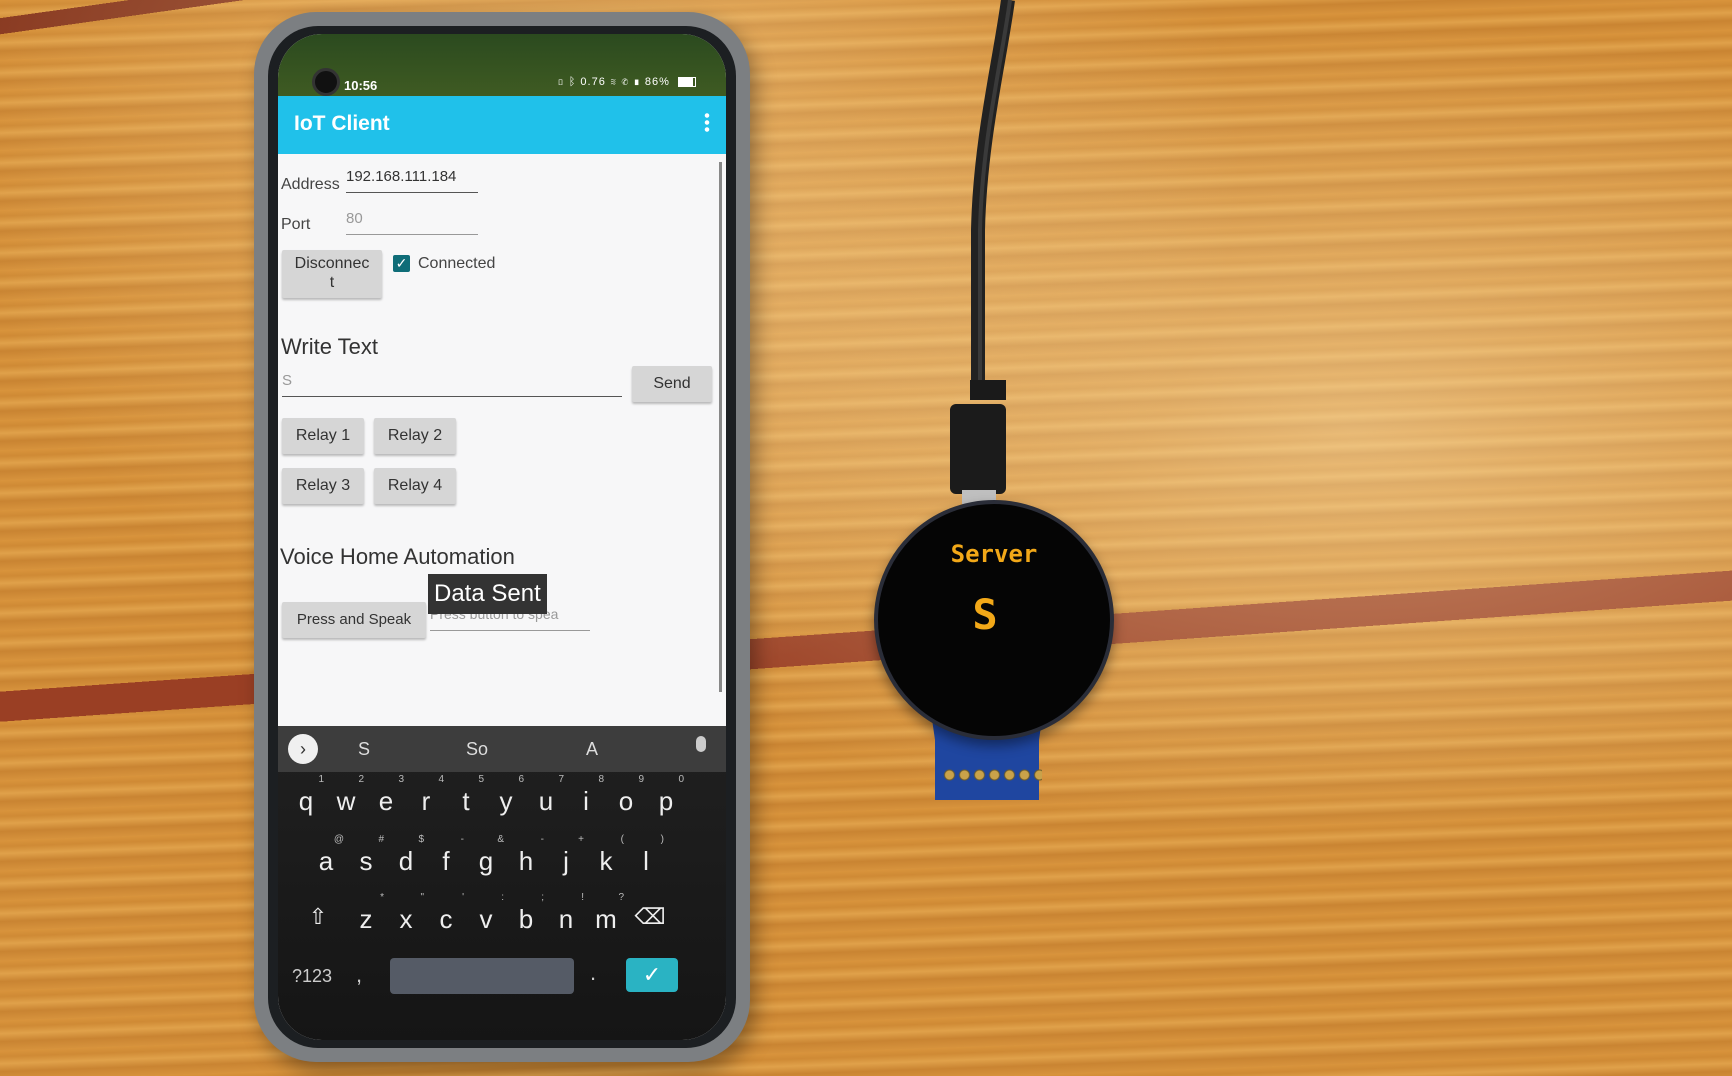 This screenshot has height=1076, width=1732. I want to click on enter-check-icon: ✓, so click(652, 975).